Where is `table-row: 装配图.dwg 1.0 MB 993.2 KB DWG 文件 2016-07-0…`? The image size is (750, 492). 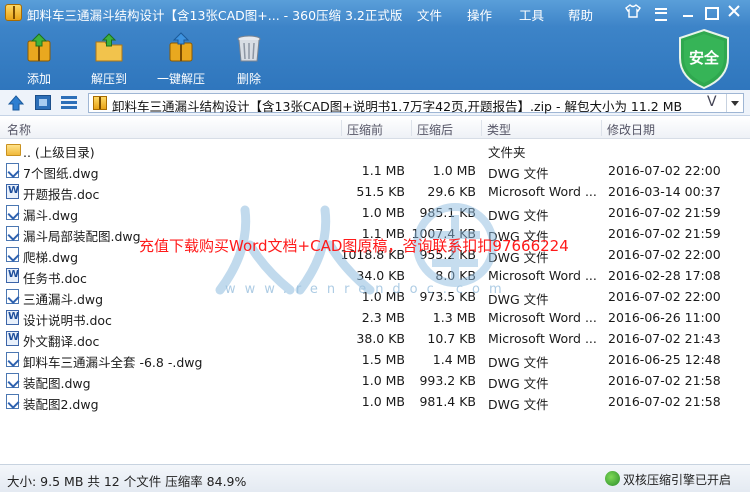
table-row: 装配图.dwg 1.0 MB 993.2 KB DWG 文件 2016-07-0… is located at coordinates (375, 380).